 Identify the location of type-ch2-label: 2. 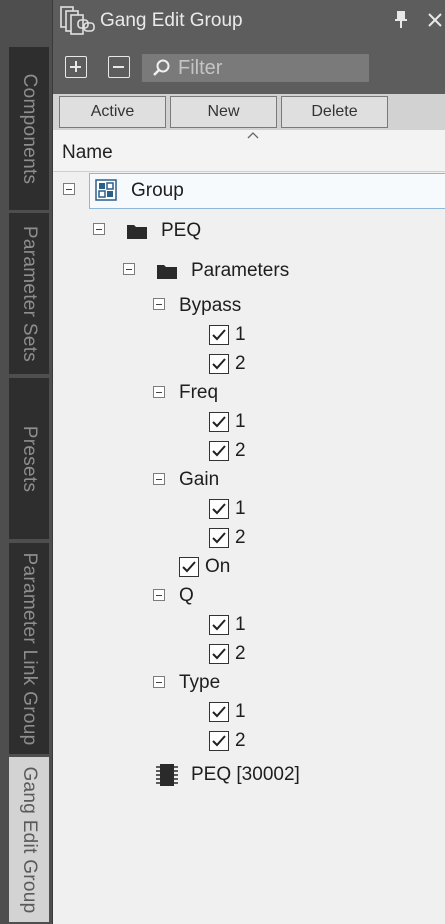
(240, 740).